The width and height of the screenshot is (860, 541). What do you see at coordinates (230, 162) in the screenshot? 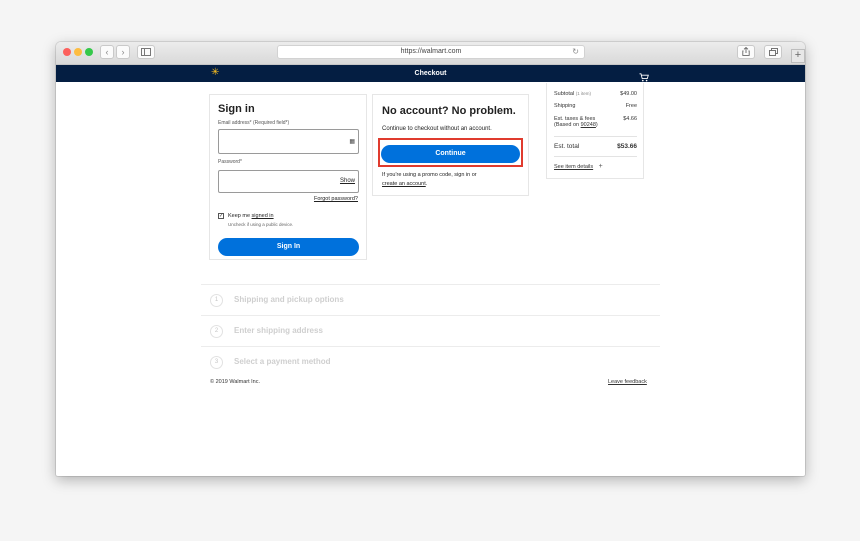
I see `password-label: Password*` at bounding box center [230, 162].